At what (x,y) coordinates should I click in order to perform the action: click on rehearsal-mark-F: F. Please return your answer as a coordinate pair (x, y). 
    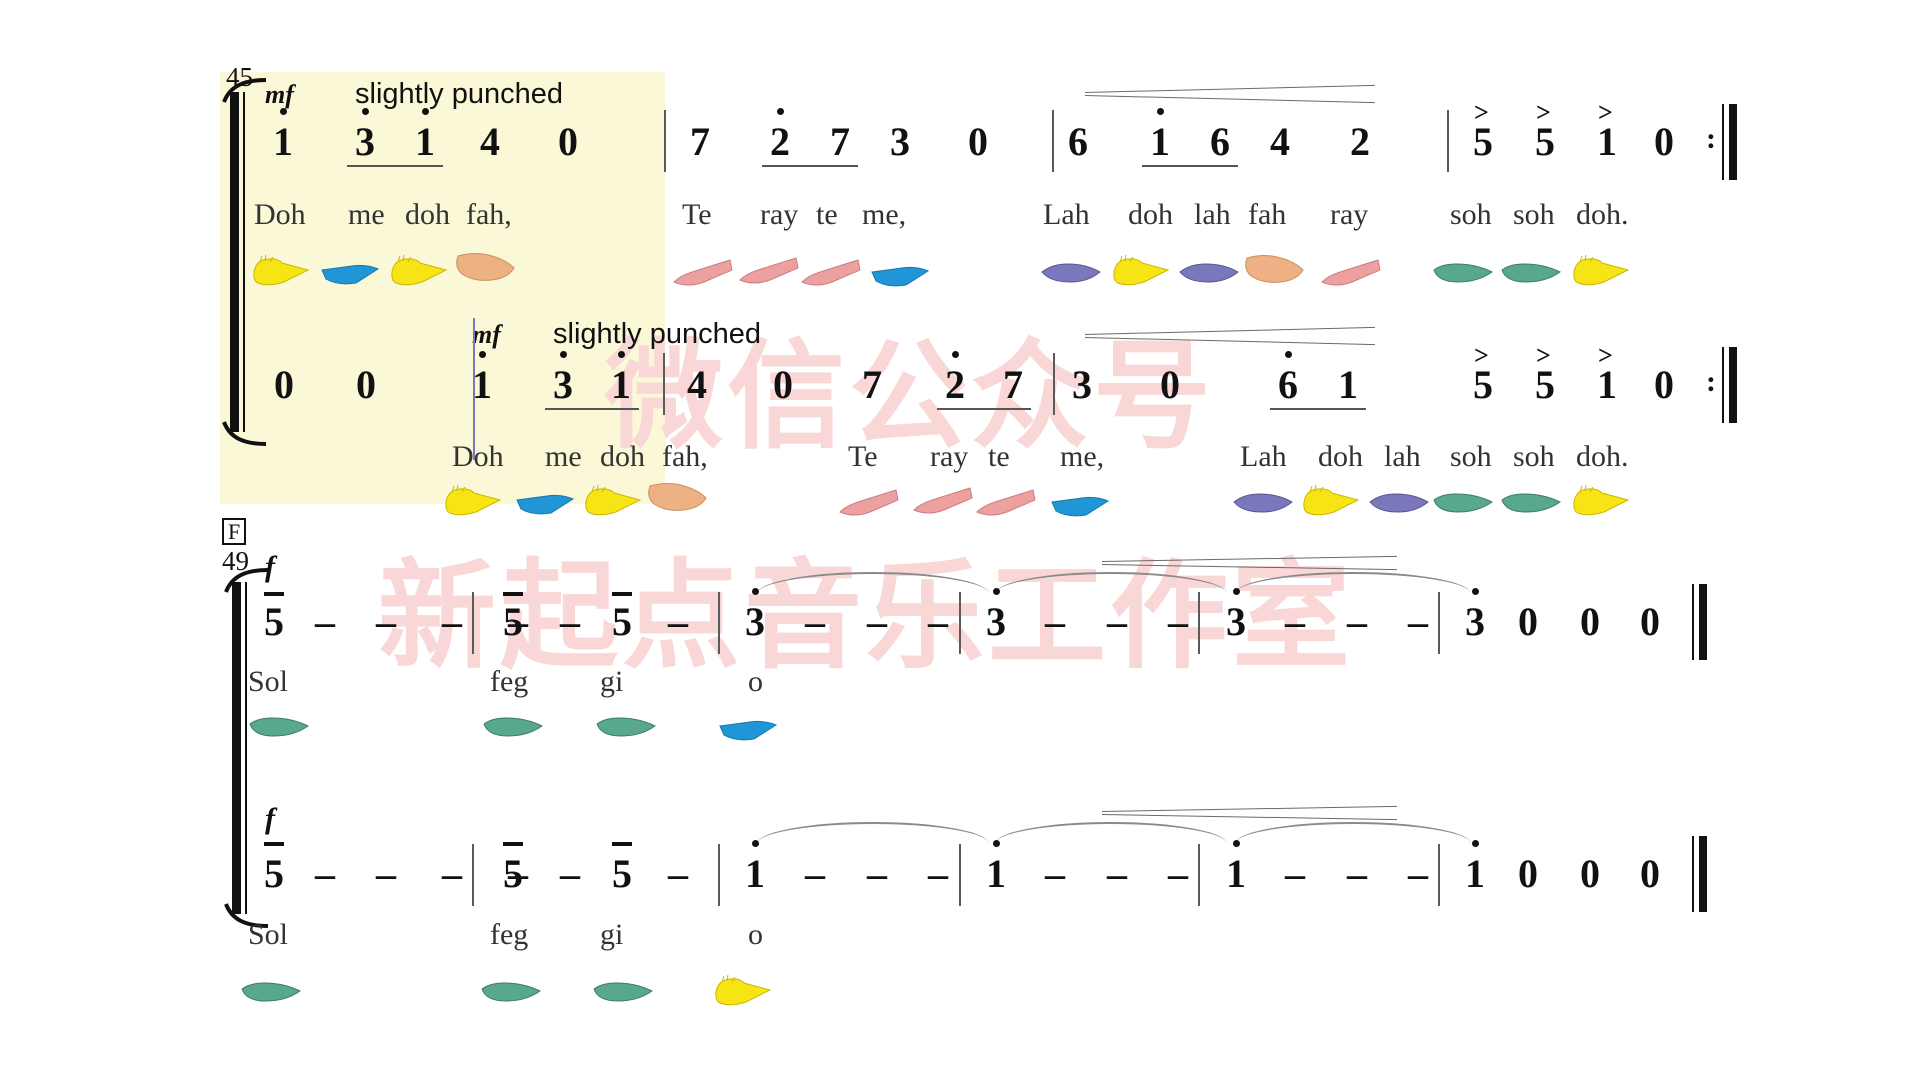
    Looking at the image, I should click on (234, 532).